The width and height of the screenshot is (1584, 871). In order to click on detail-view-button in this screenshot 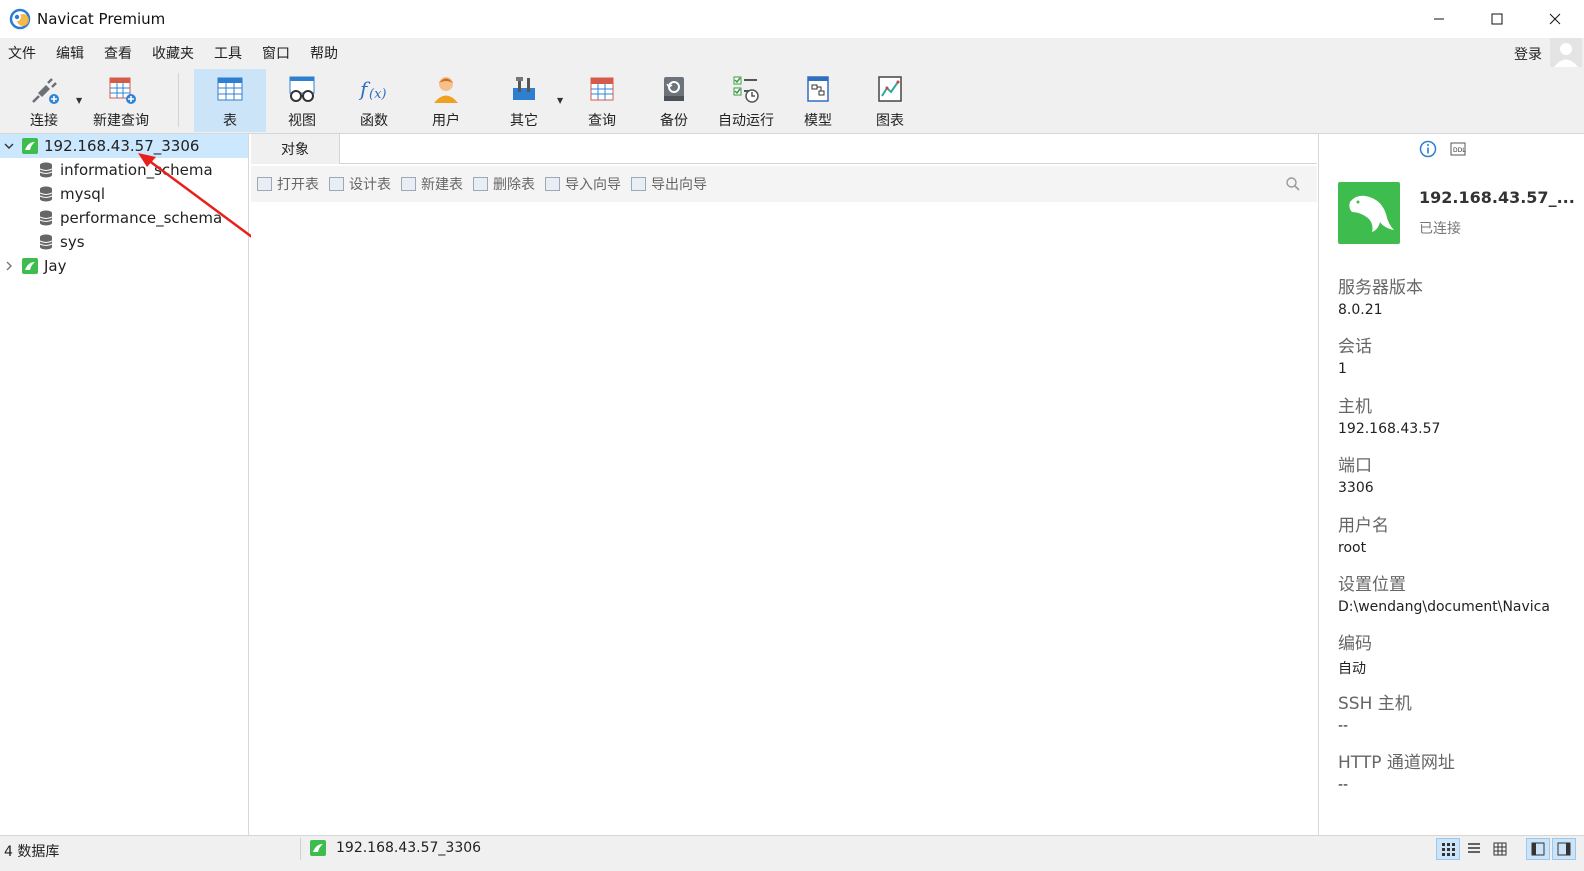, I will do `click(1500, 849)`.